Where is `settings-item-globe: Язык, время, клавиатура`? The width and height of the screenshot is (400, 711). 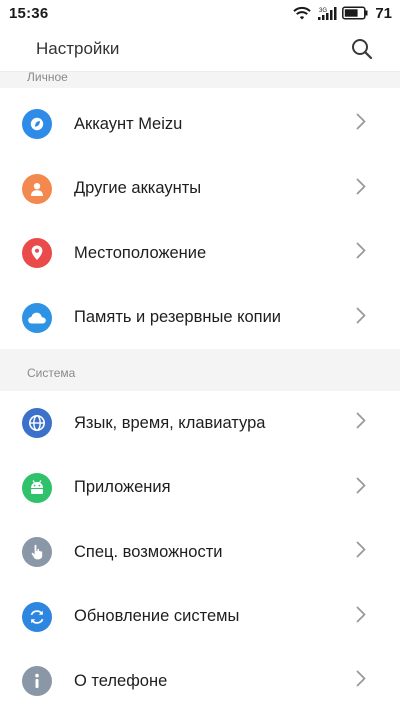
settings-item-globe: Язык, время, клавиатура is located at coordinates (200, 423).